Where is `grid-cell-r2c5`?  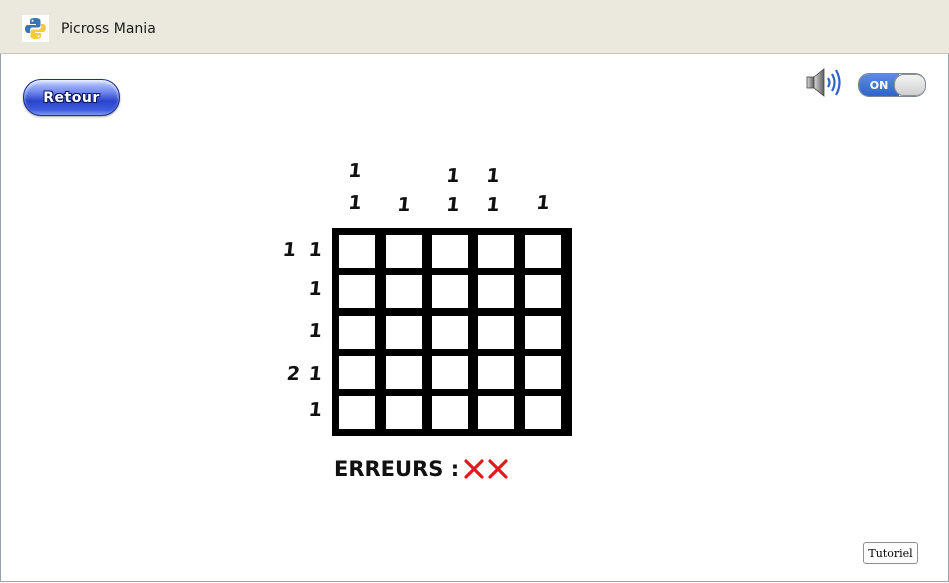
grid-cell-r2c5 is located at coordinates (543, 291).